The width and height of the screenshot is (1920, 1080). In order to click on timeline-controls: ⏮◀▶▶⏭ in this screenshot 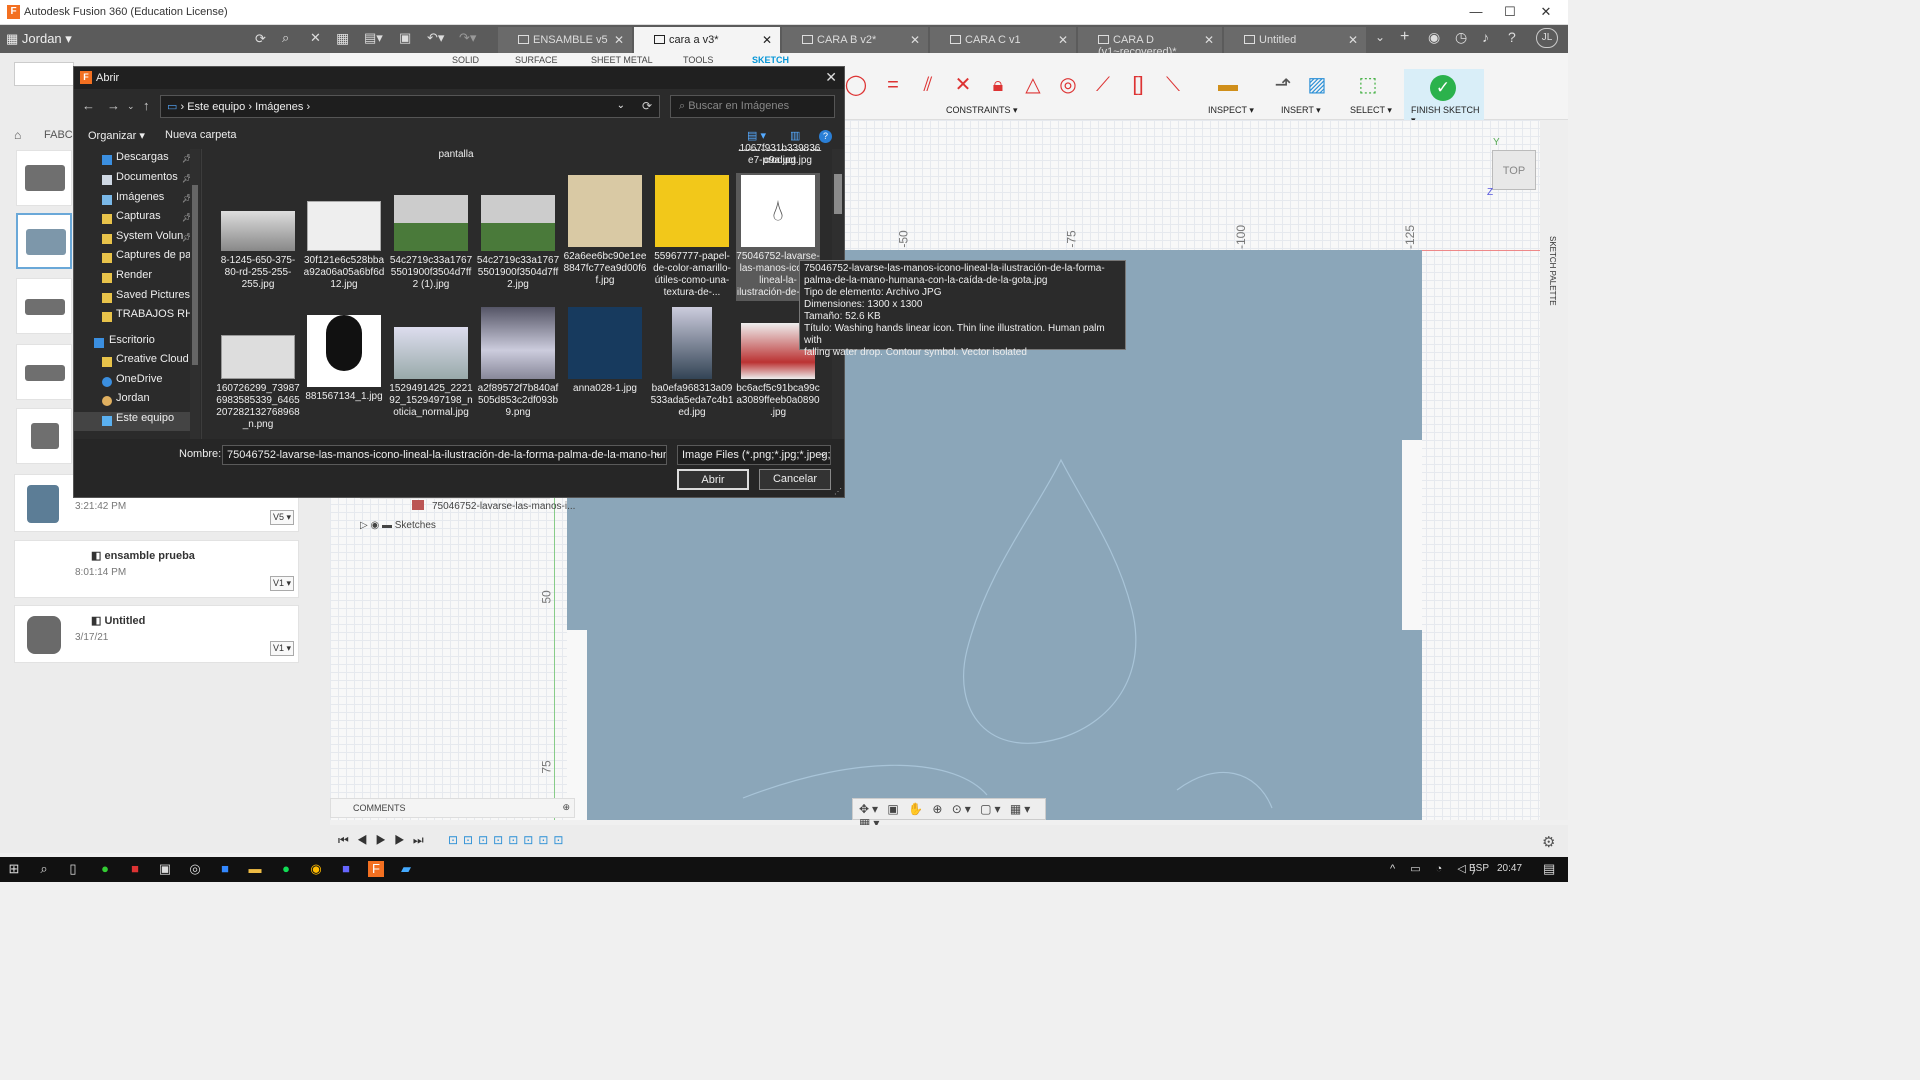, I will do `click(385, 840)`.